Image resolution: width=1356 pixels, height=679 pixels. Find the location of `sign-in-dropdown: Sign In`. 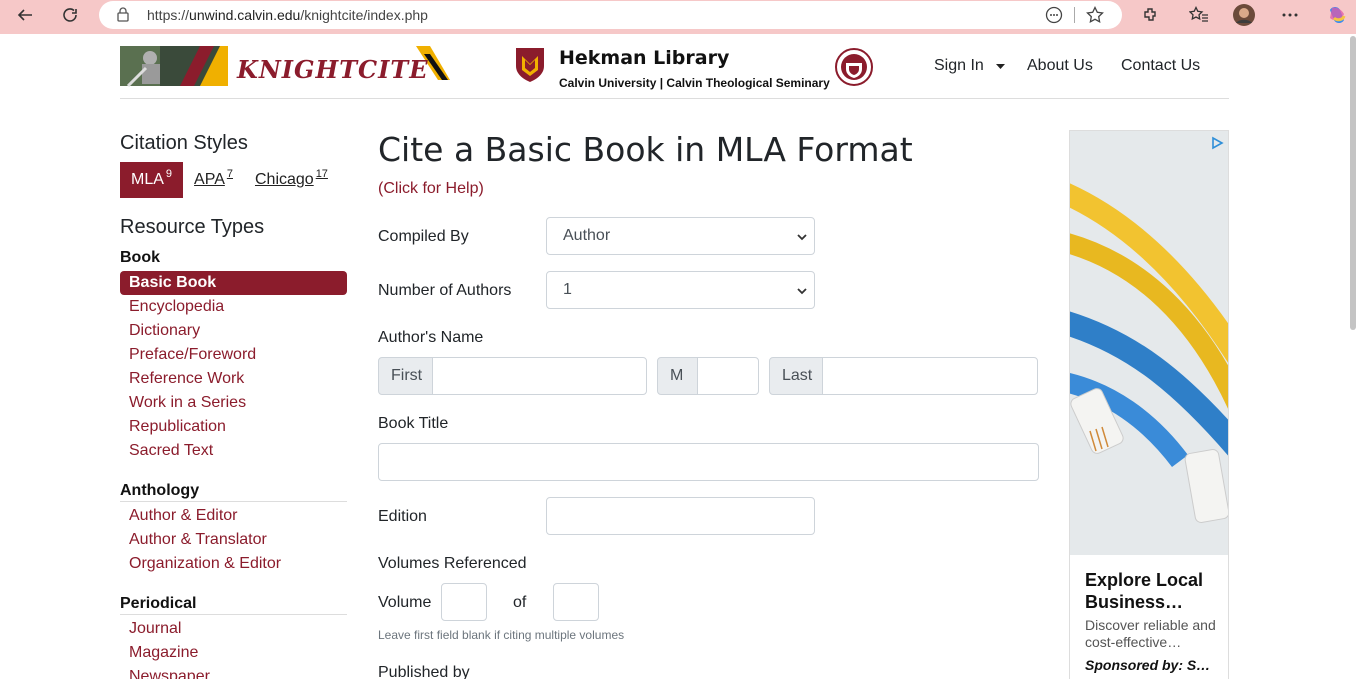

sign-in-dropdown: Sign In is located at coordinates (970, 66).